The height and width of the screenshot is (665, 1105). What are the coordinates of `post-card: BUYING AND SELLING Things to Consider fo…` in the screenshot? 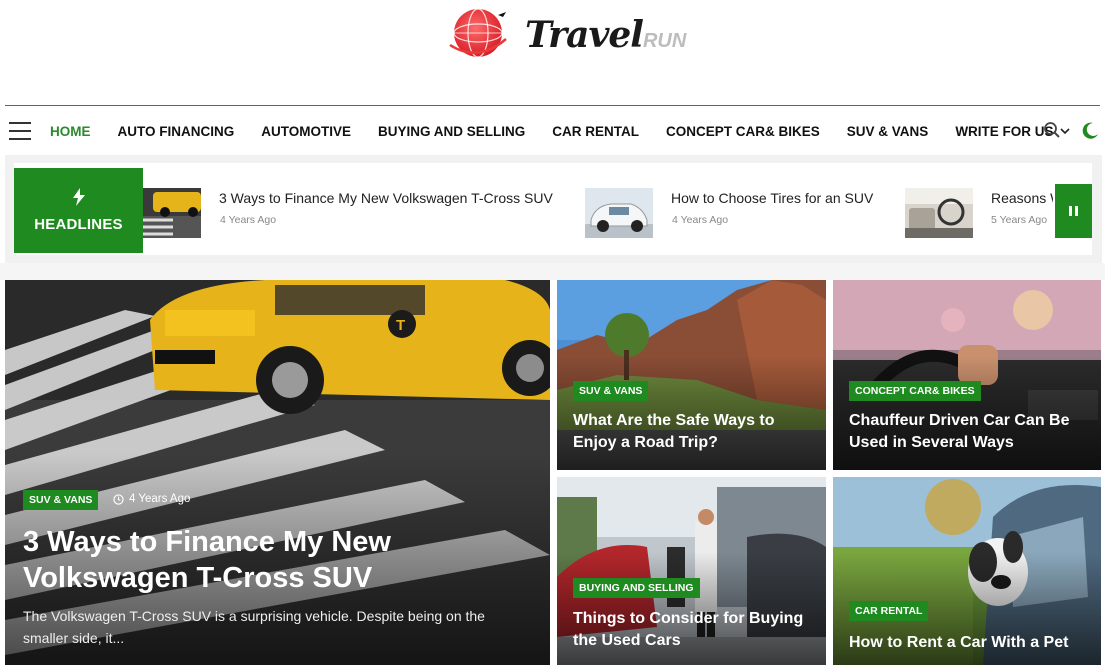 It's located at (691, 571).